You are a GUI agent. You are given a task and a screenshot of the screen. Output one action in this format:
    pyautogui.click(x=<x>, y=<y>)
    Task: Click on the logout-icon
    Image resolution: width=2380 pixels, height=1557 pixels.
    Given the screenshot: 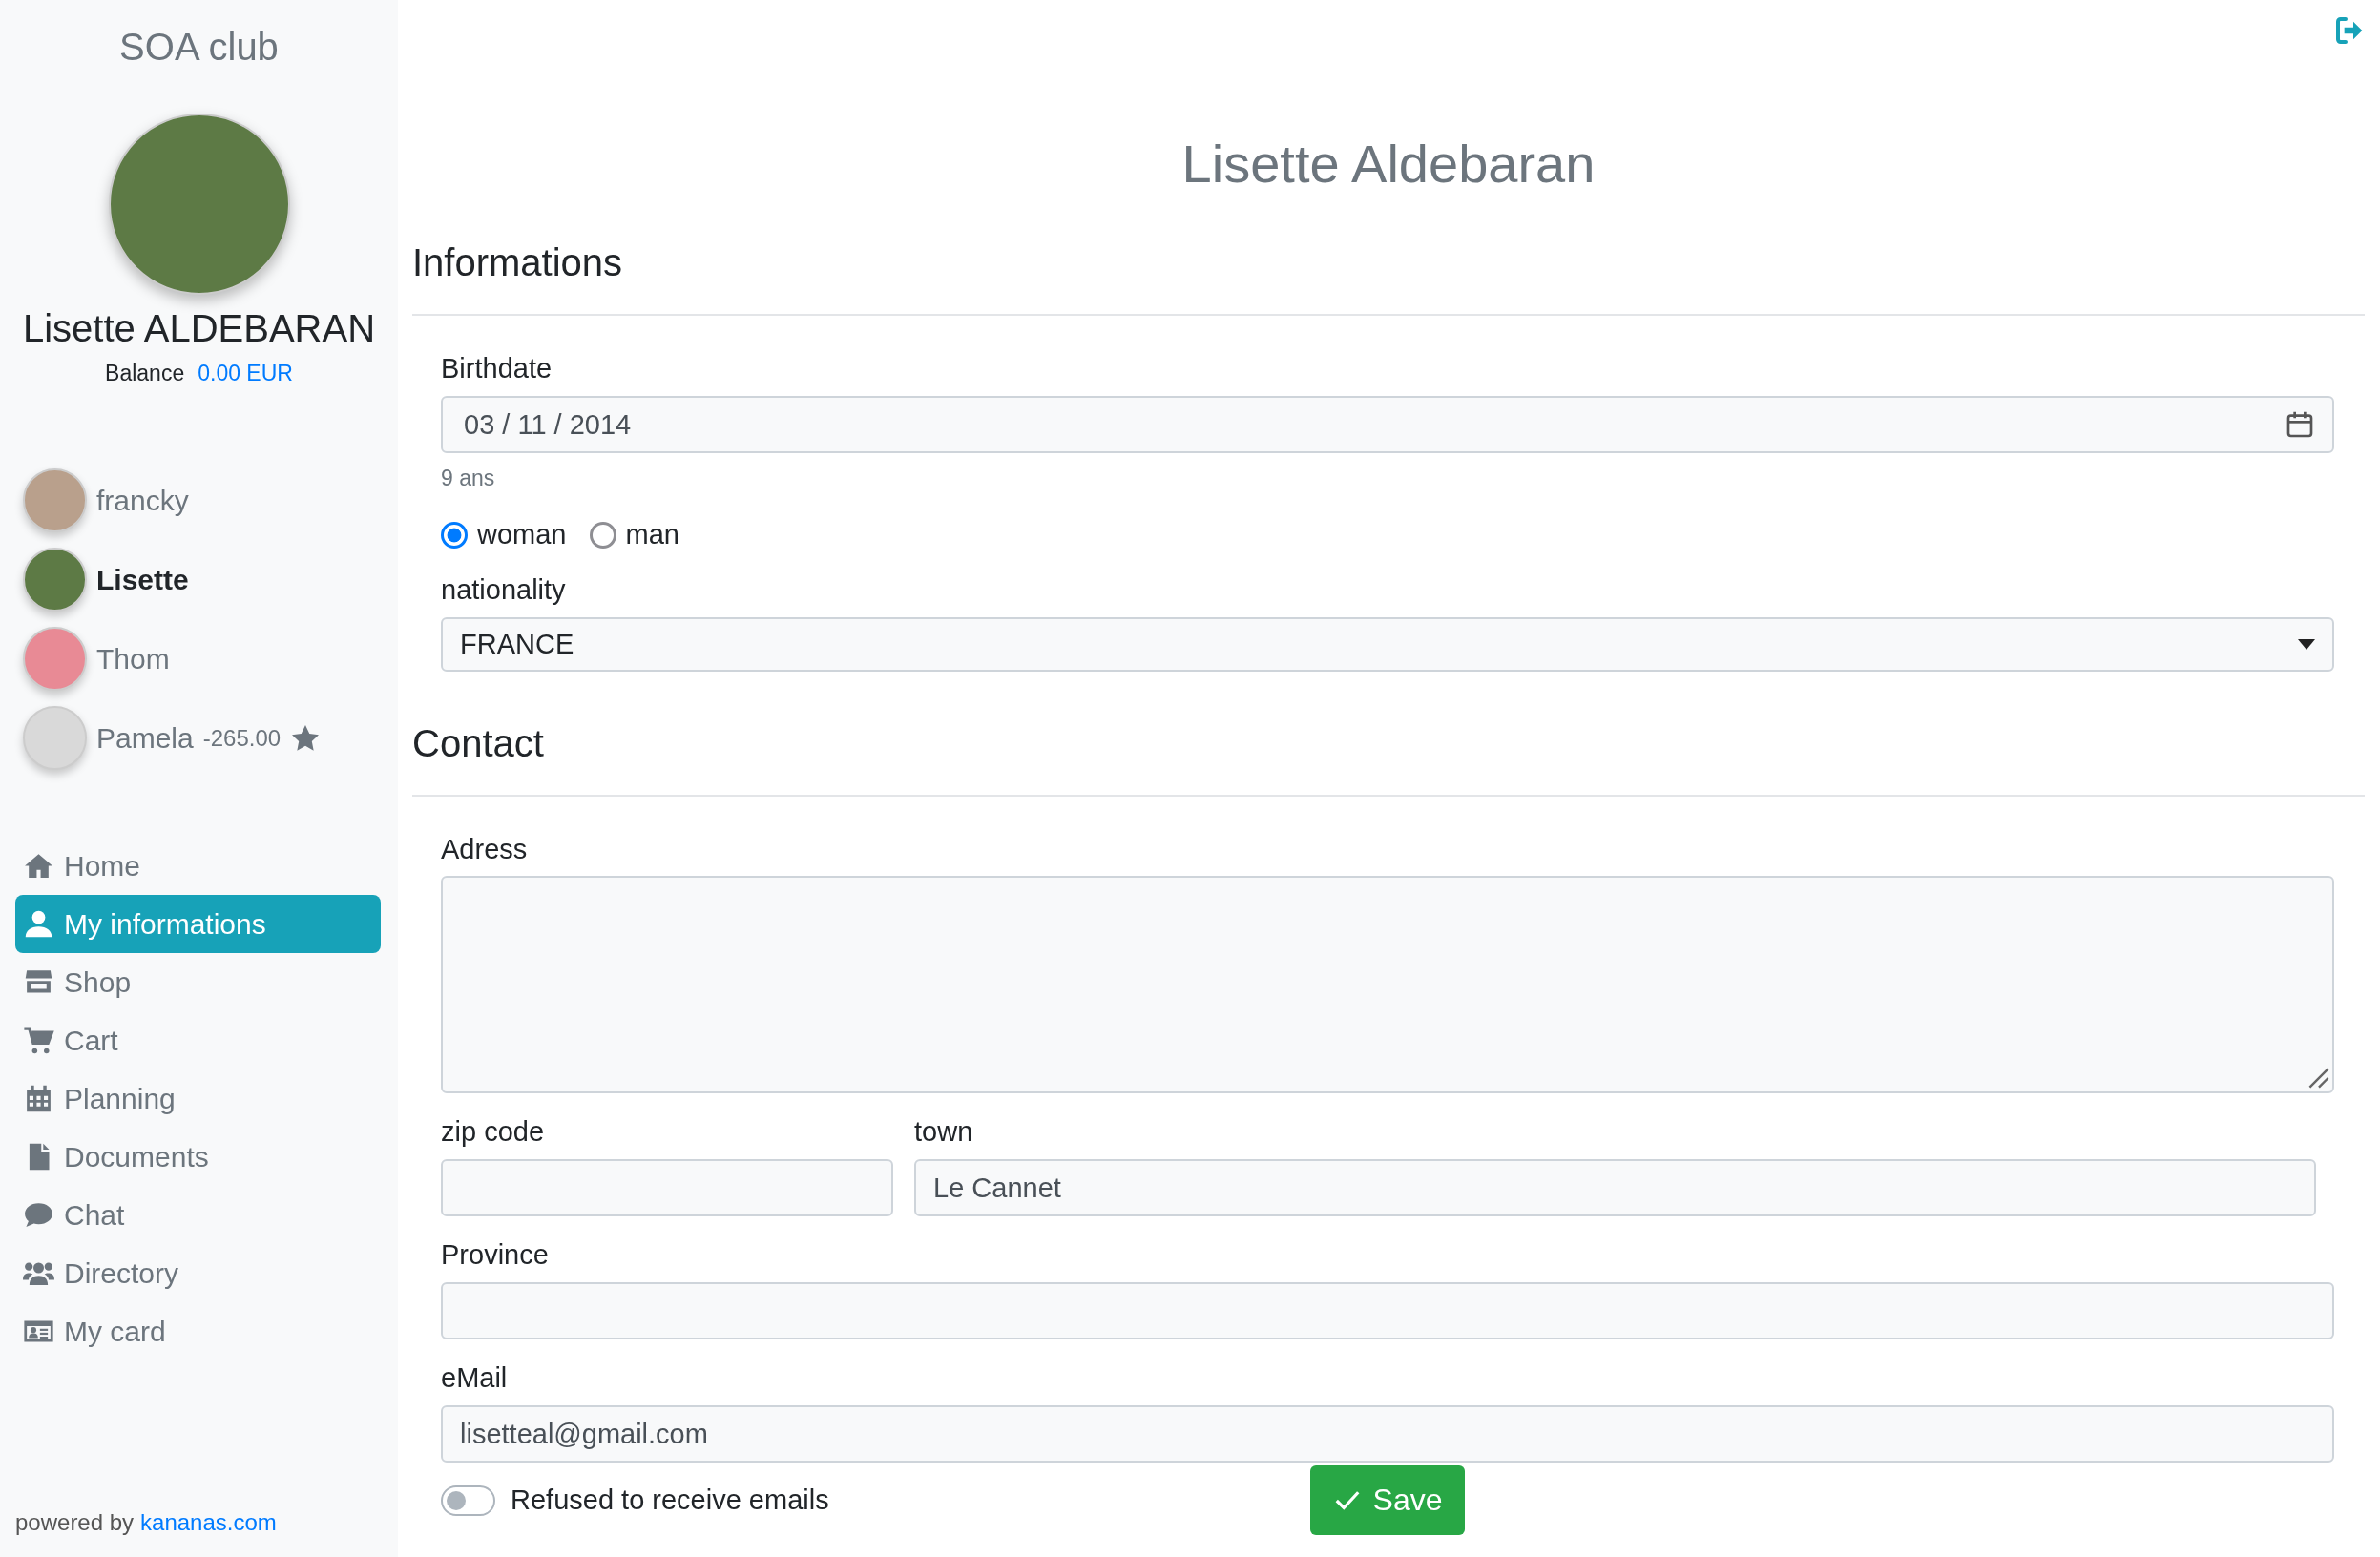 What is the action you would take?
    pyautogui.click(x=2349, y=30)
    